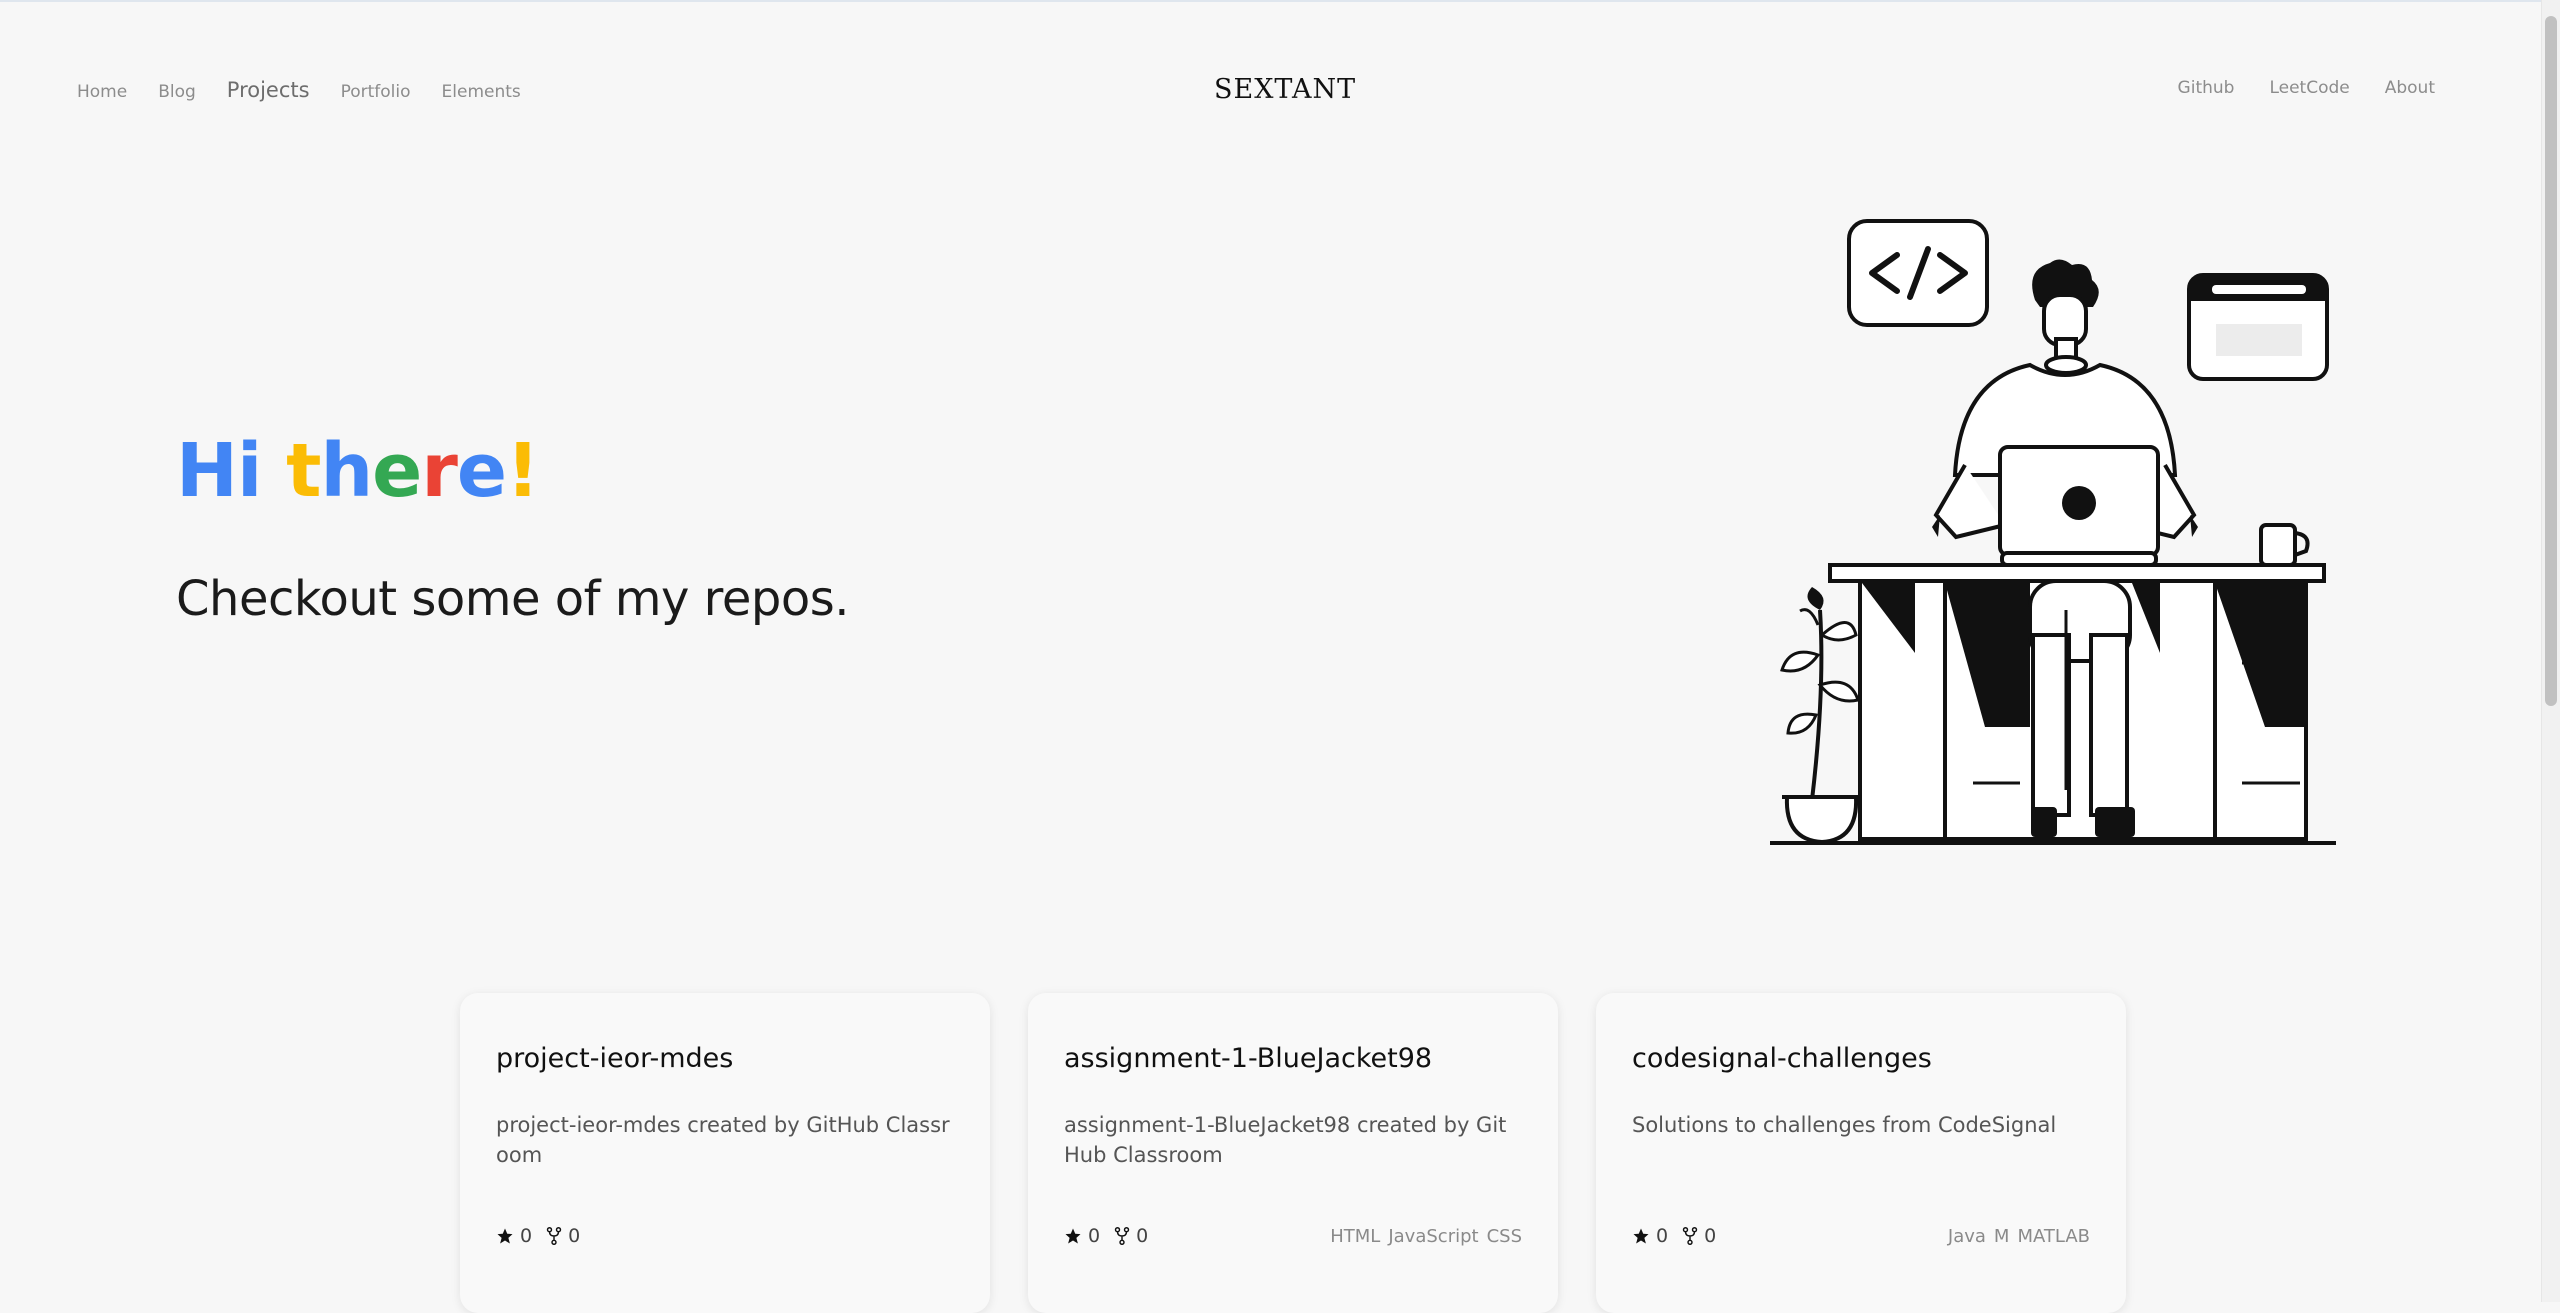 This screenshot has width=2560, height=1313. I want to click on nav-projects: Projects, so click(268, 90).